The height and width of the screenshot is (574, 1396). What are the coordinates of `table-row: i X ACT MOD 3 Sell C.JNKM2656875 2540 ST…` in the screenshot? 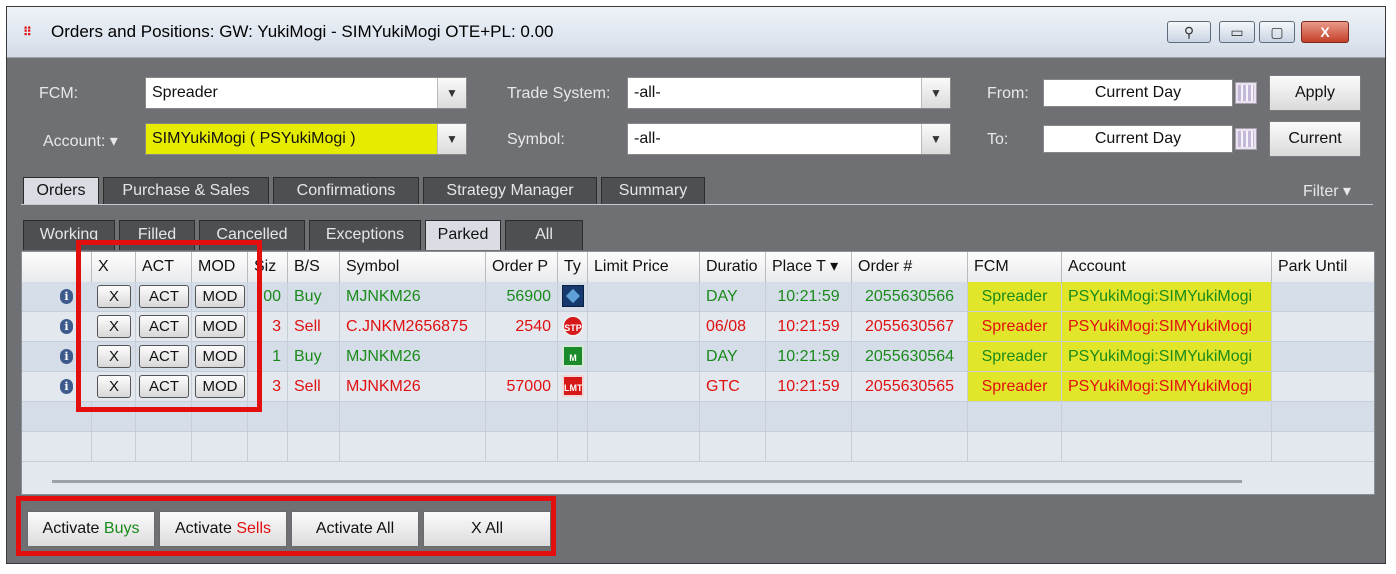 It's located at (698, 327).